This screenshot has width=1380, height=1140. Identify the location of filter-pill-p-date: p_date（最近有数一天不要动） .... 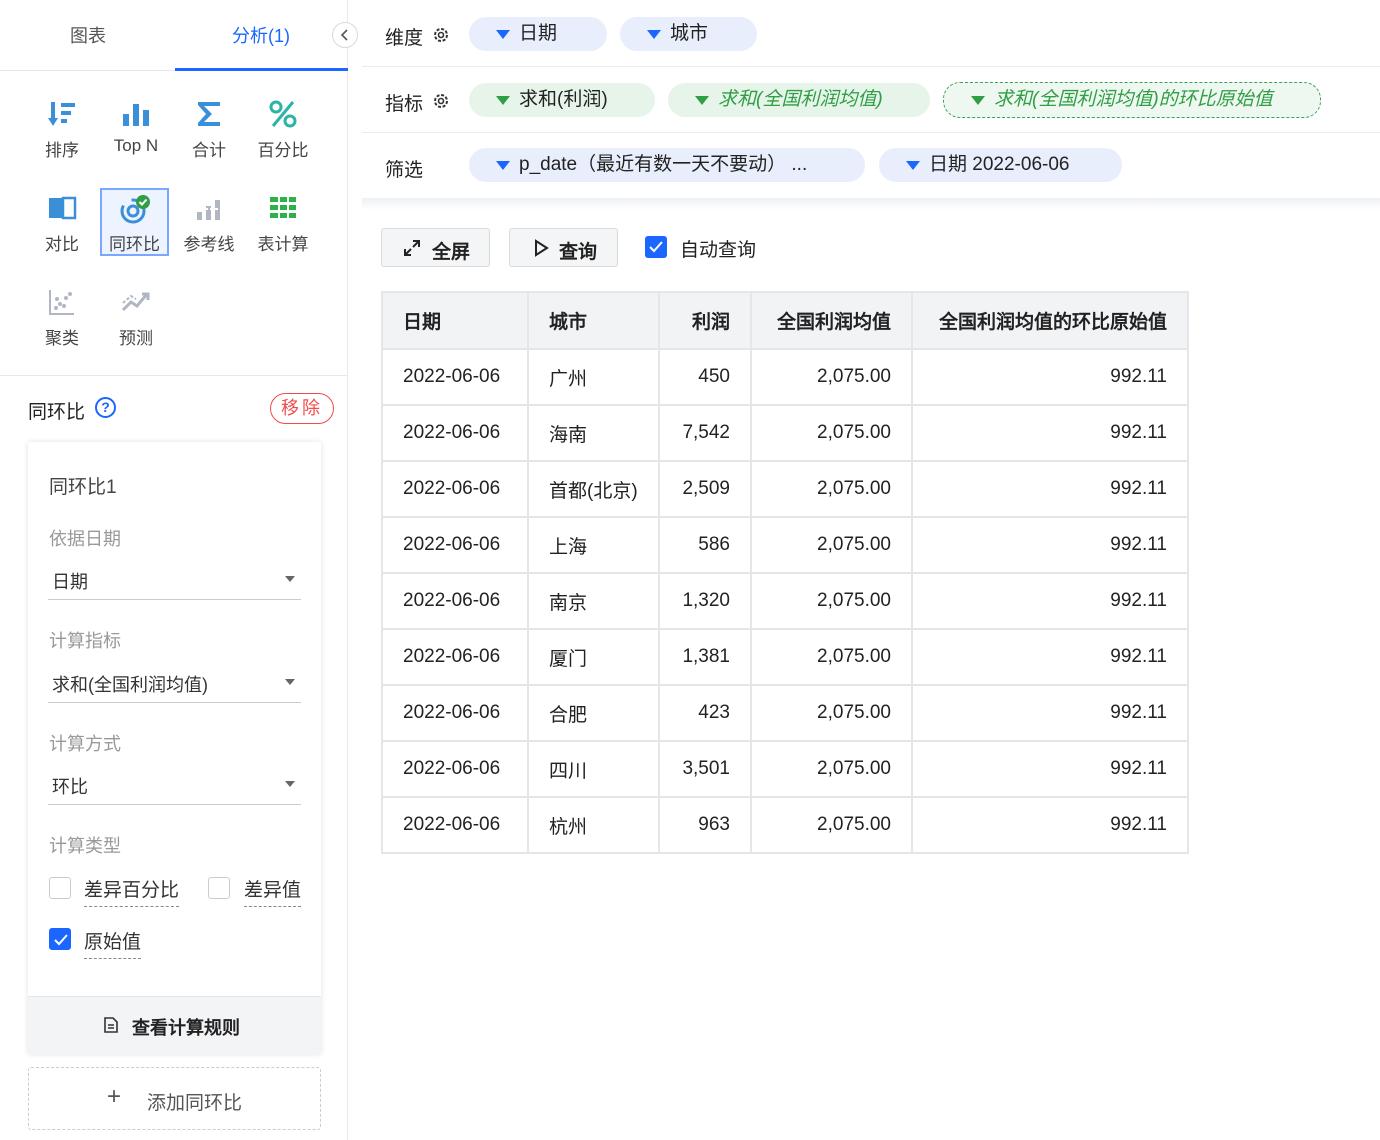
(667, 165).